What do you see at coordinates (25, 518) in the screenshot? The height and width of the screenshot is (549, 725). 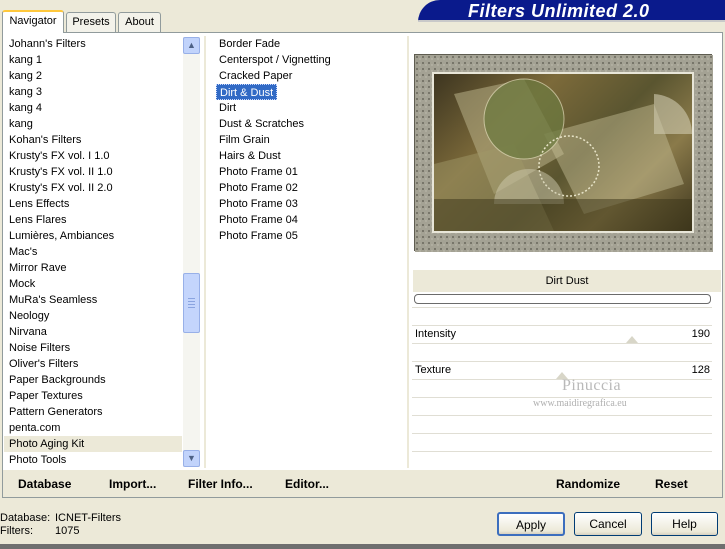 I see `database-status-label: Database:` at bounding box center [25, 518].